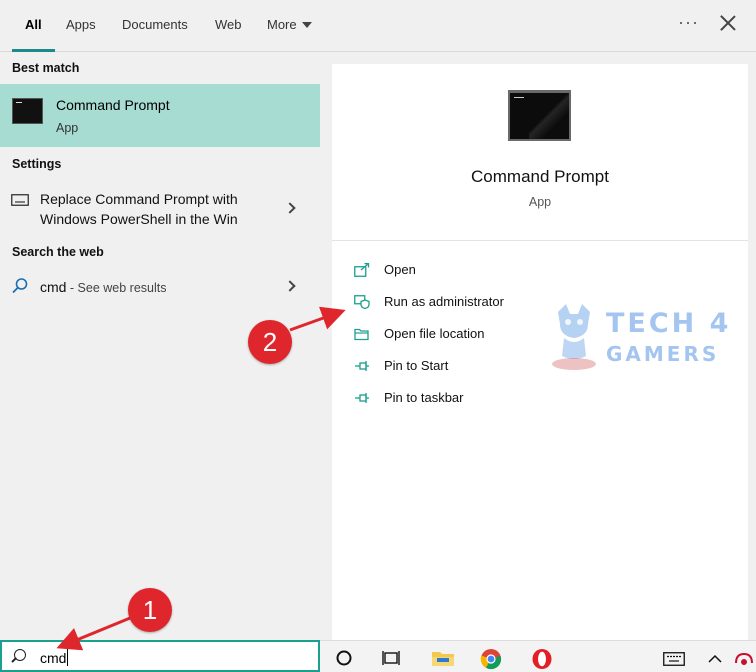  Describe the element at coordinates (715, 658) in the screenshot. I see `chevron-up-icon` at that location.